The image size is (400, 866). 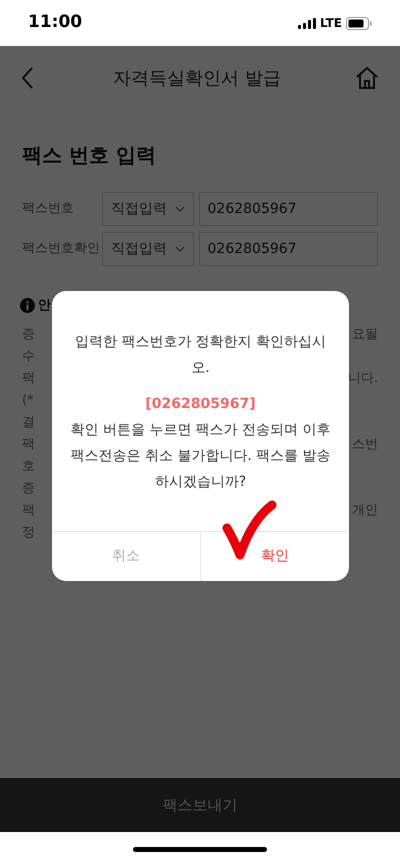 I want to click on battery-icon, so click(x=359, y=23).